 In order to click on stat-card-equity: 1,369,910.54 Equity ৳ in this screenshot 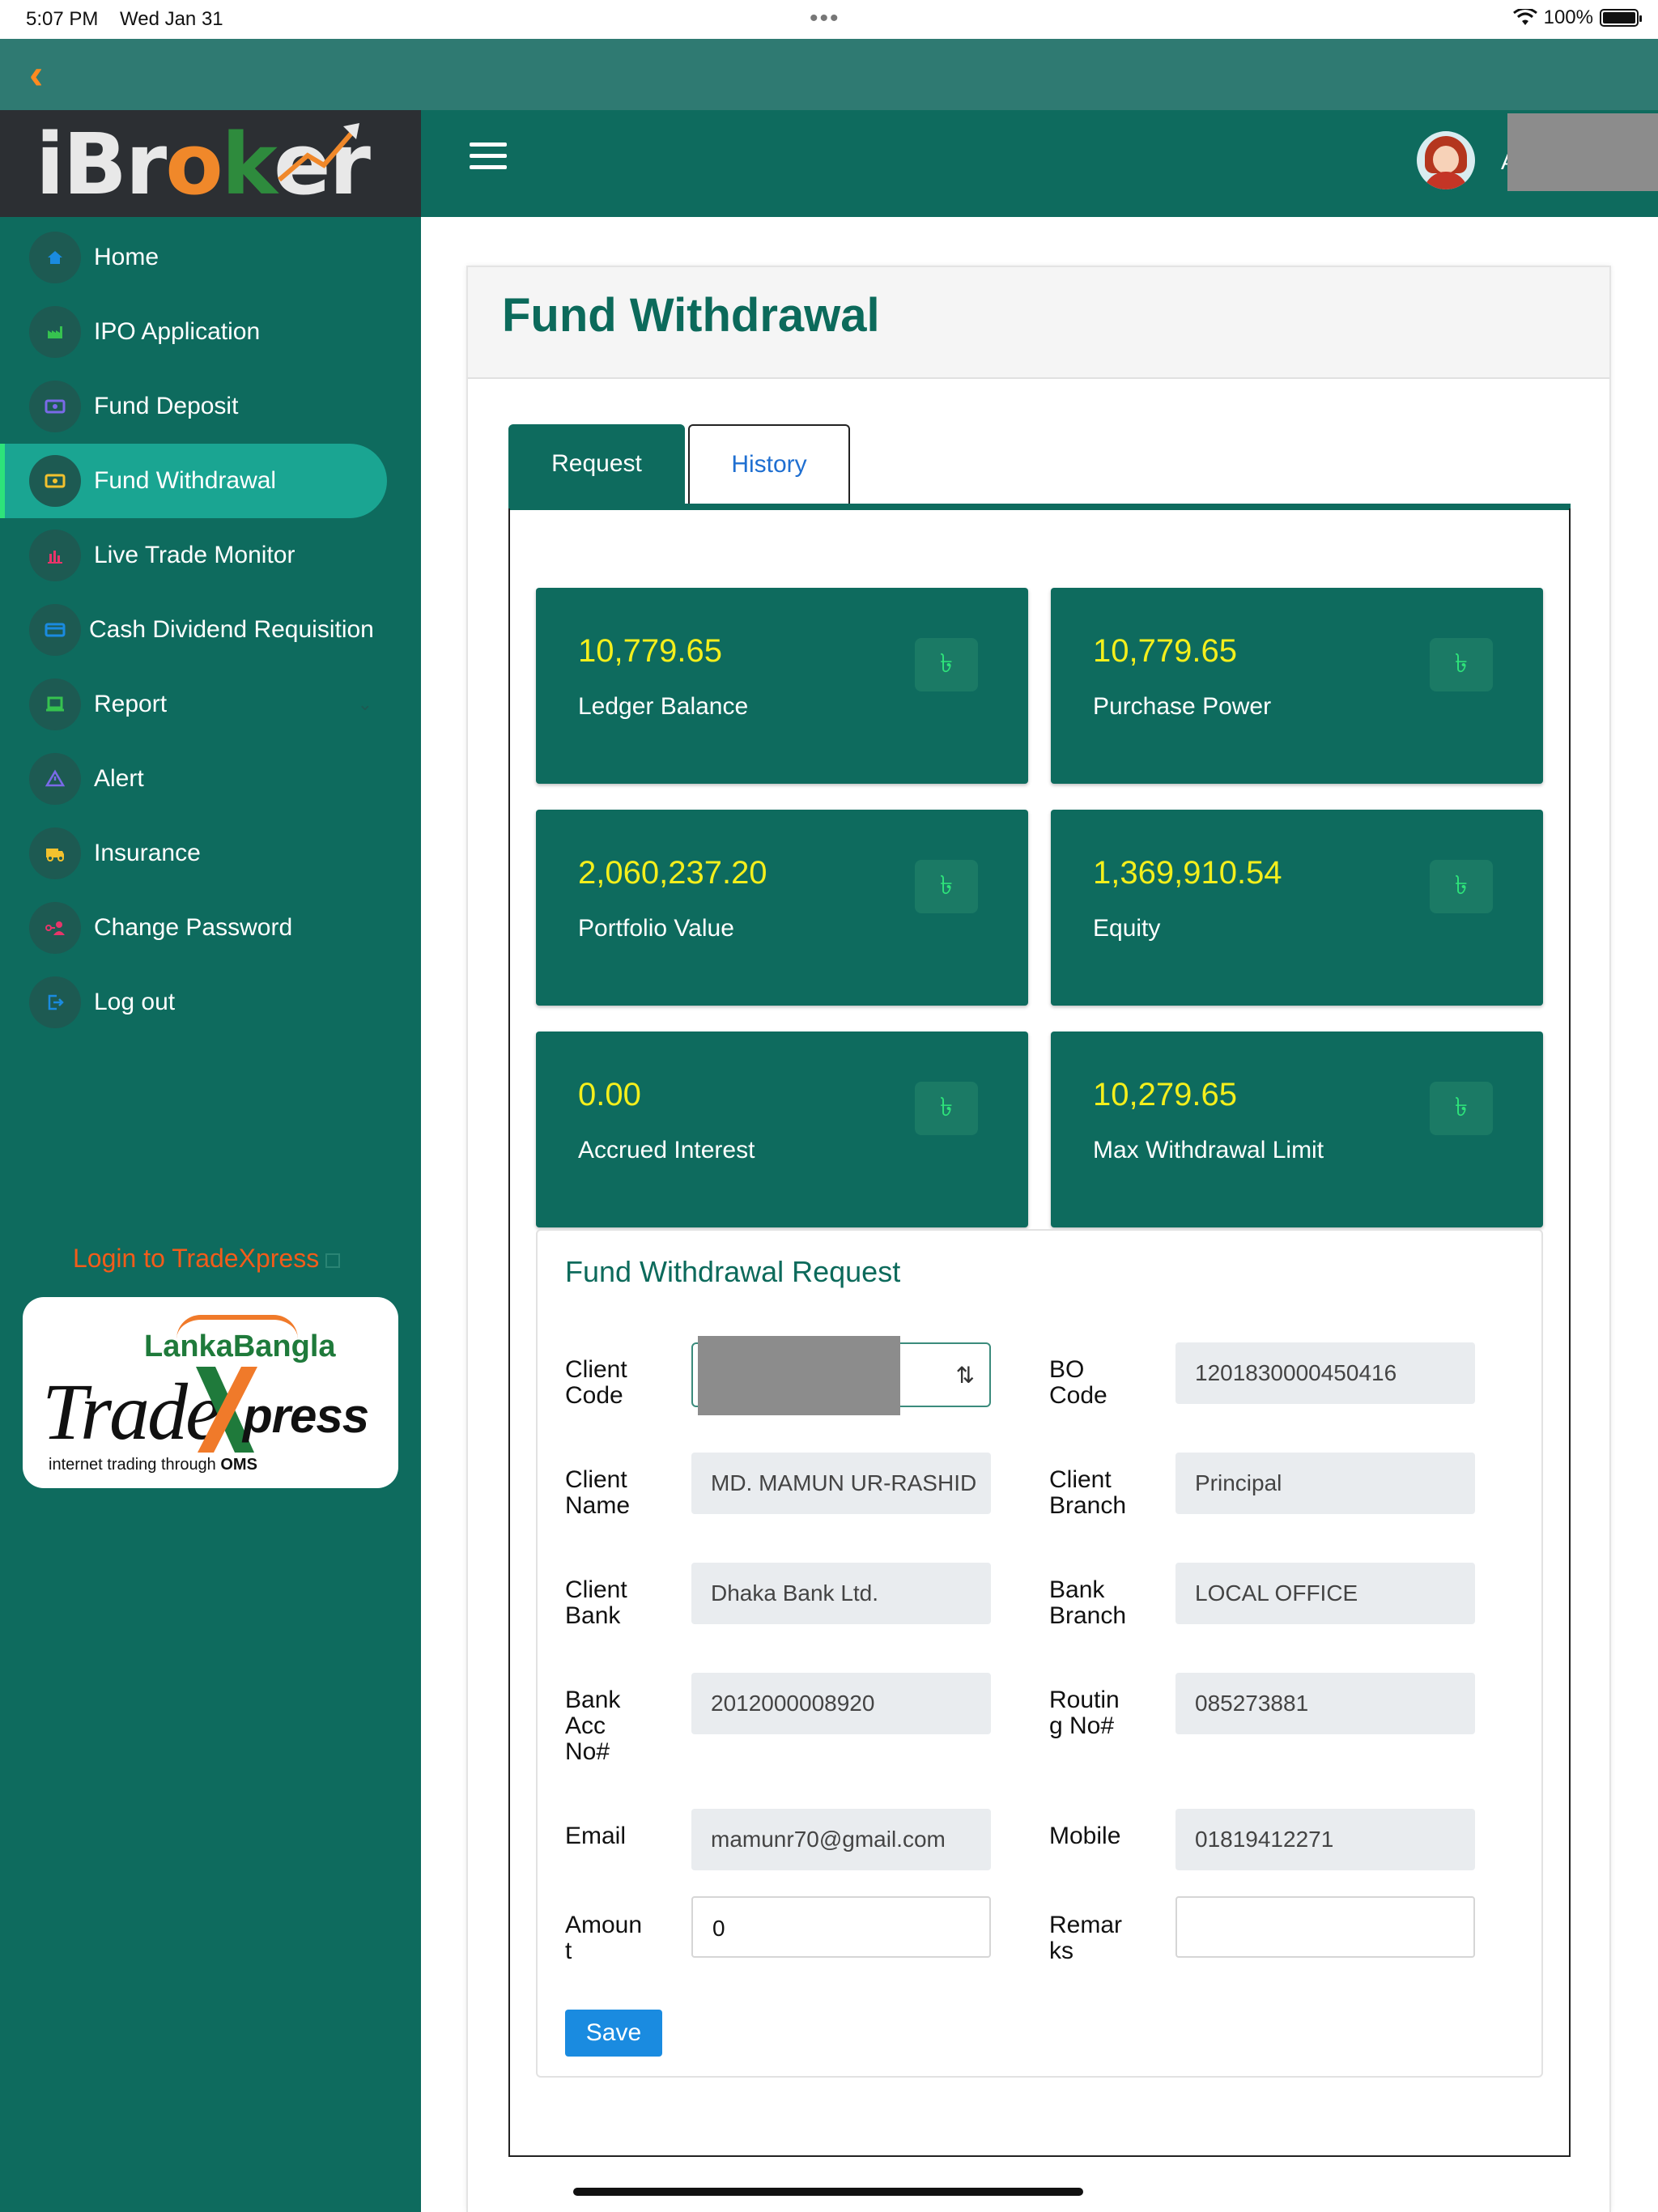, I will do `click(1297, 908)`.